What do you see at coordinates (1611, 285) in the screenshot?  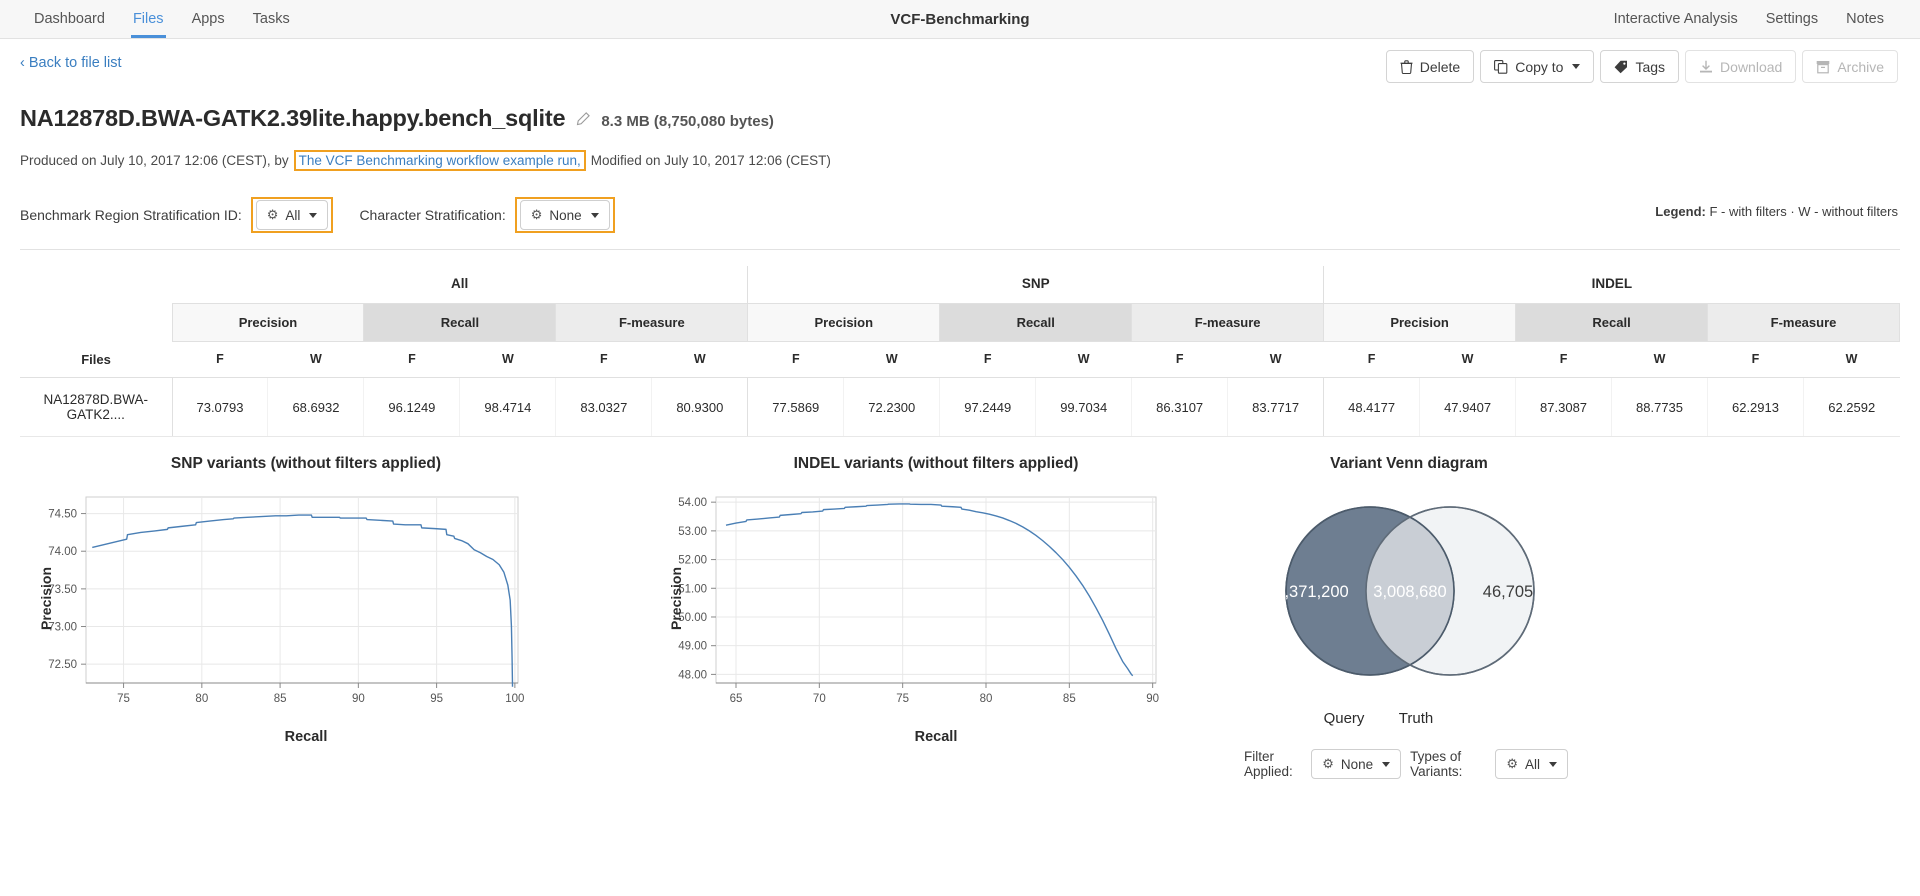 I see `group-header-indel: INDEL` at bounding box center [1611, 285].